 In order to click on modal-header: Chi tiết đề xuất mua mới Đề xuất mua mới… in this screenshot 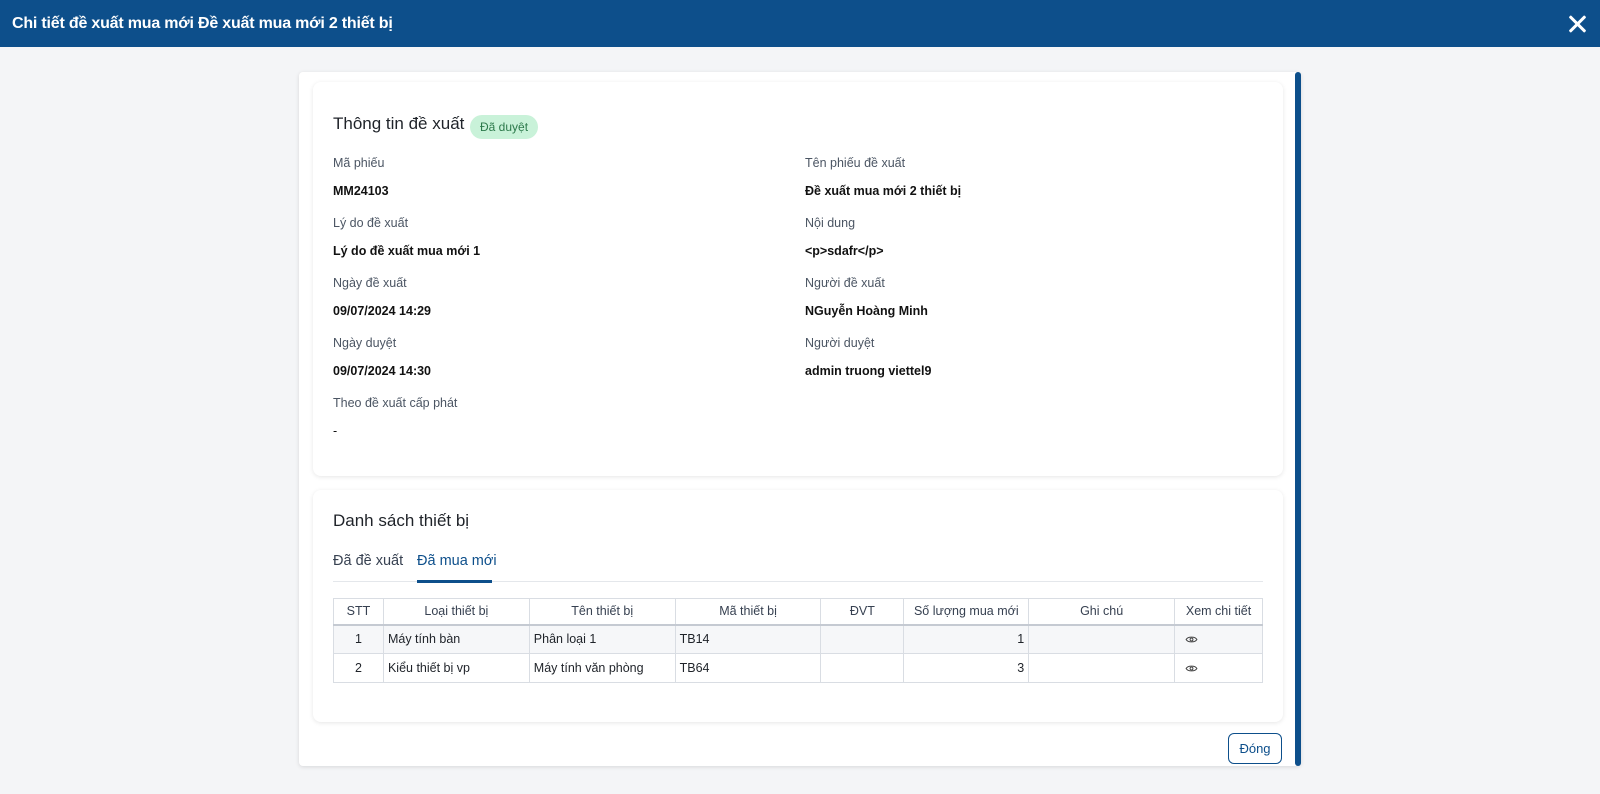, I will do `click(800, 23)`.